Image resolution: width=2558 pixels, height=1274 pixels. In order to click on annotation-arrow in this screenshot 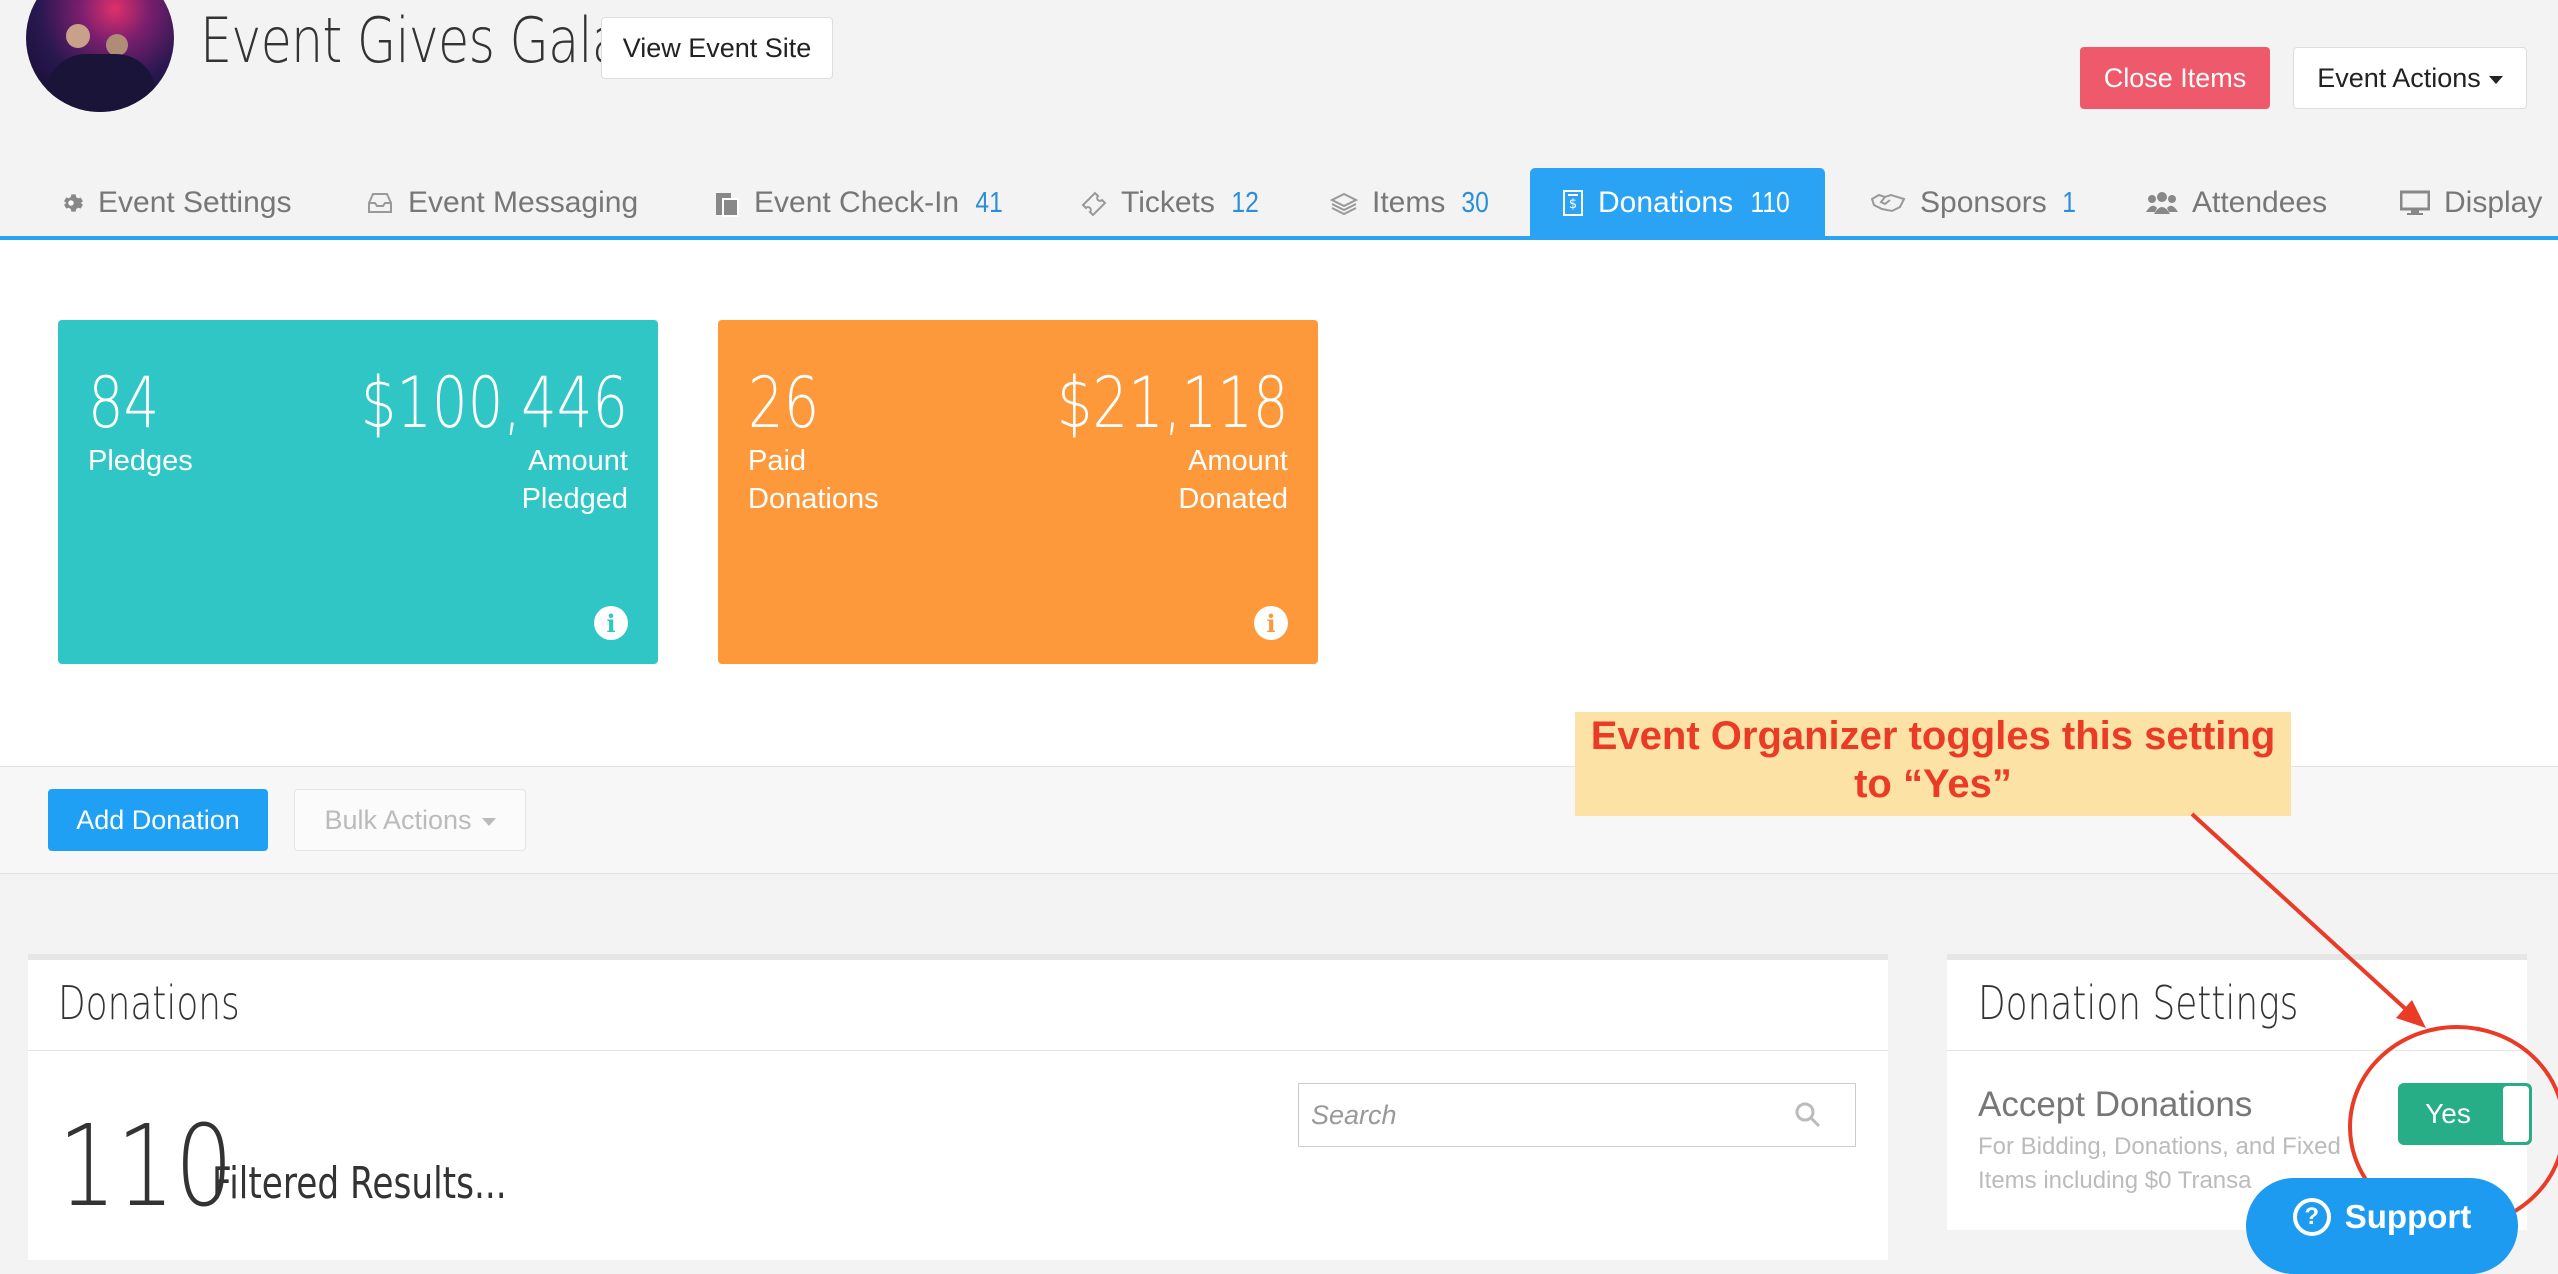, I will do `click(2374, 1020)`.